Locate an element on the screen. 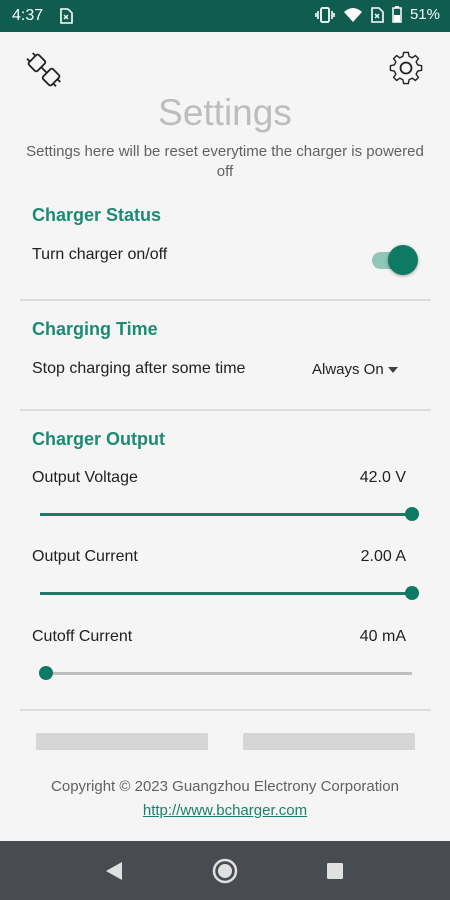 The image size is (450, 900). output-voltage-label: Output Voltage is located at coordinates (85, 477).